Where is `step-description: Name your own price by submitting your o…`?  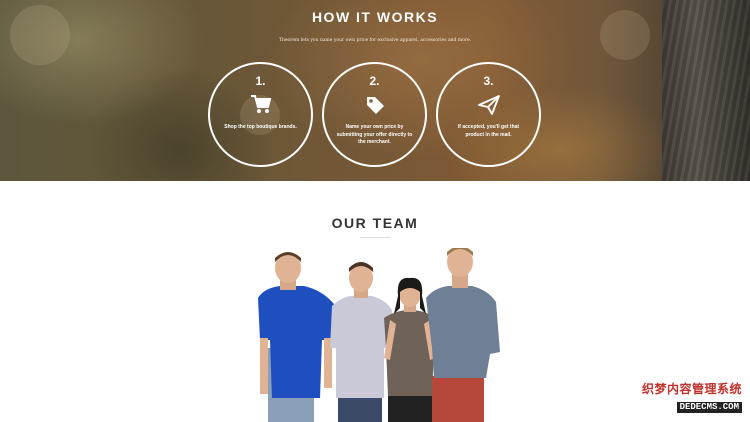
step-description: Name your own price by submitting your o… is located at coordinates (374, 134).